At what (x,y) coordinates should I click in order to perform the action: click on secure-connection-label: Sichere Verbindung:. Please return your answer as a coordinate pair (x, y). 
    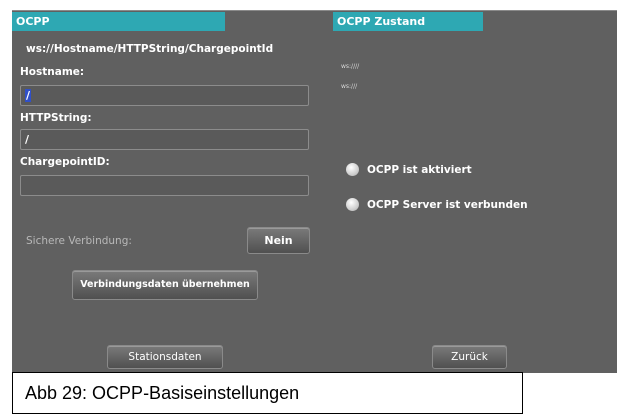
    Looking at the image, I should click on (79, 241).